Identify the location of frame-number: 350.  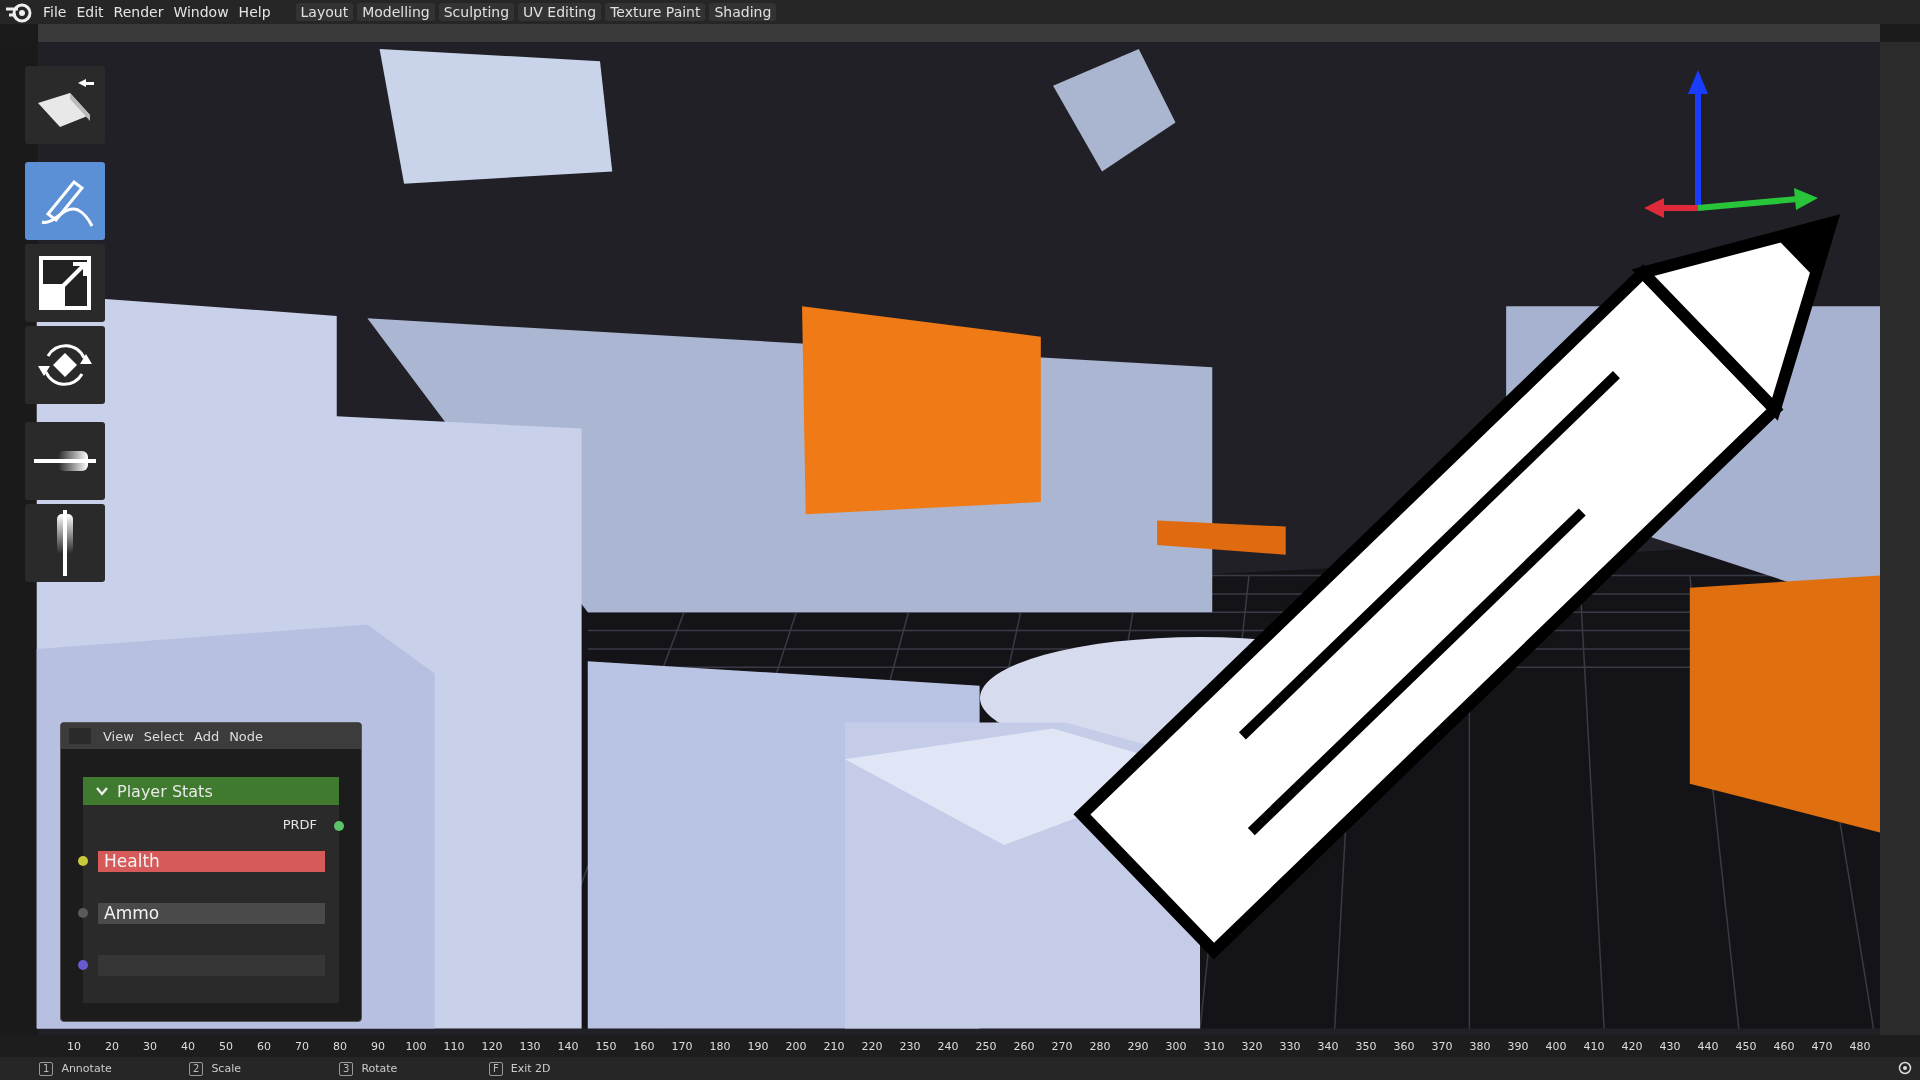
(1366, 1046).